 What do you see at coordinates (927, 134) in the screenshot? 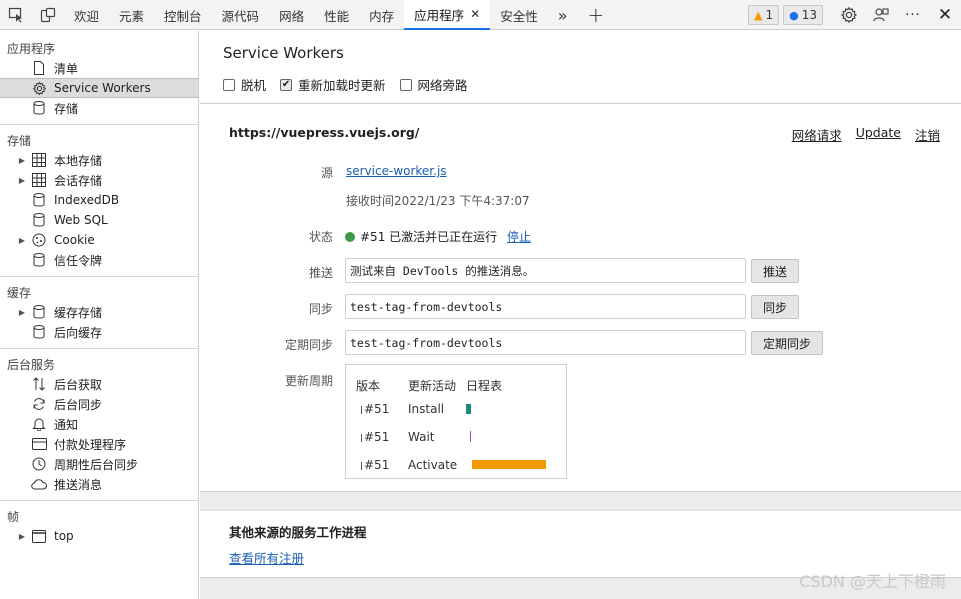
I see `unregister-link: 注销` at bounding box center [927, 134].